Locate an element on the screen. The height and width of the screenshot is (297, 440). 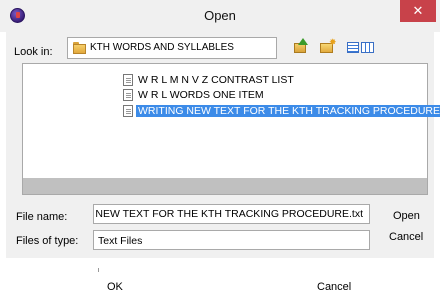
horizontal-scrollbar is located at coordinates (225, 186).